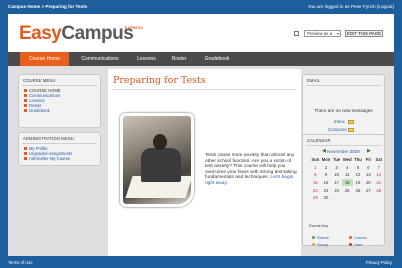 The height and width of the screenshot is (268, 402). I want to click on course-menu-item-gradebook: Gradebook, so click(42, 110).